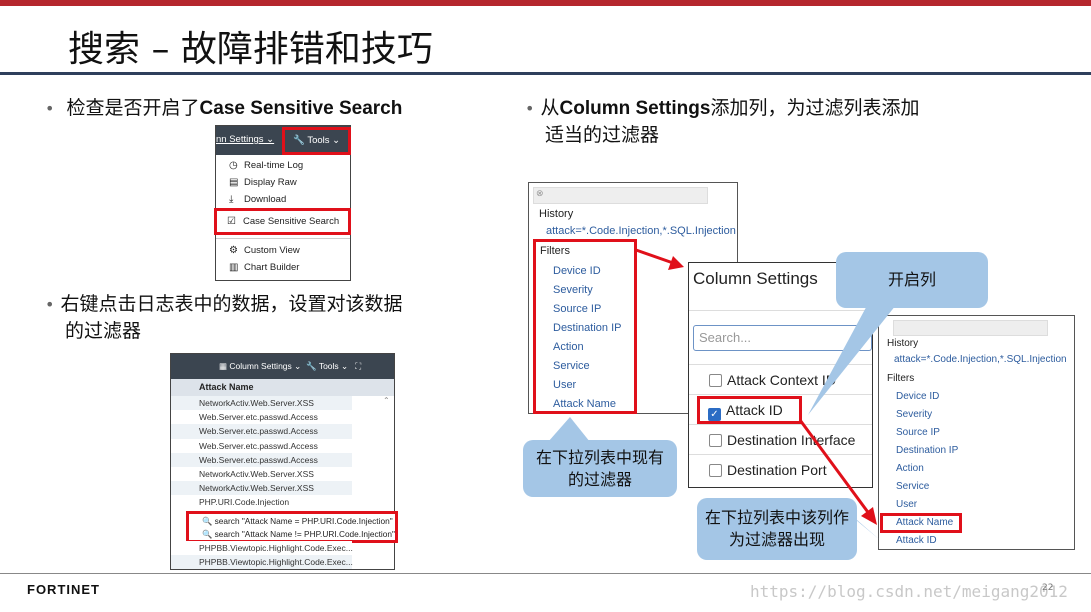  What do you see at coordinates (869, 516) in the screenshot?
I see `arrow-head-icon` at bounding box center [869, 516].